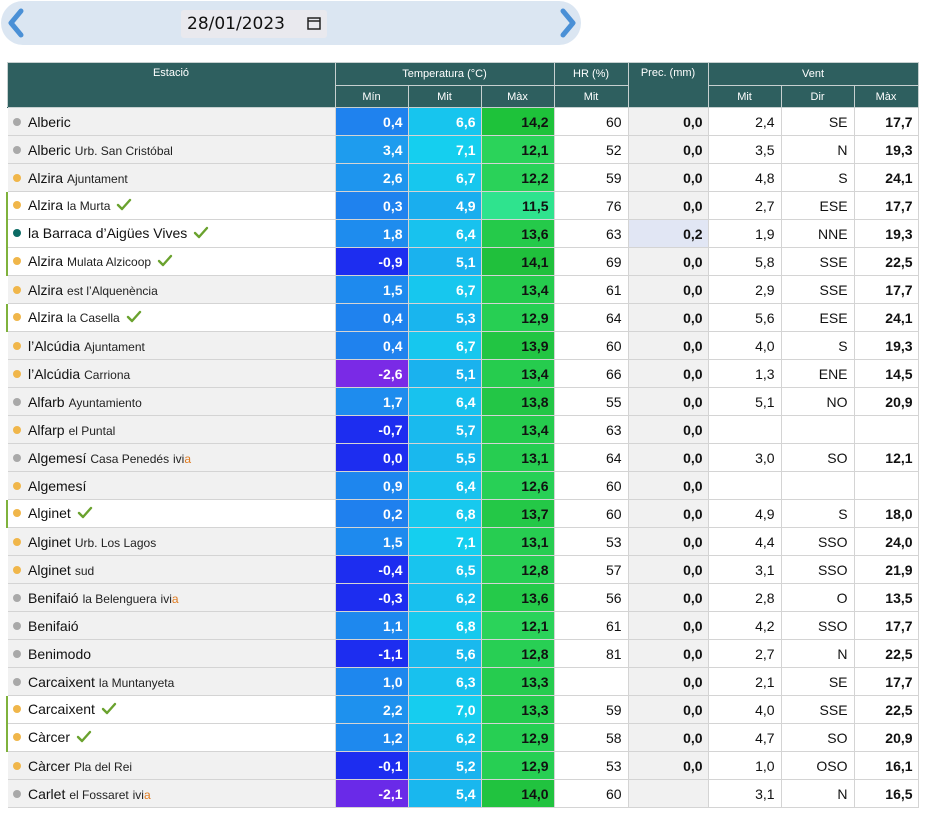 Image resolution: width=930 pixels, height=816 pixels. I want to click on station-cell: Alginet Urb. Los Lagos, so click(171, 541).